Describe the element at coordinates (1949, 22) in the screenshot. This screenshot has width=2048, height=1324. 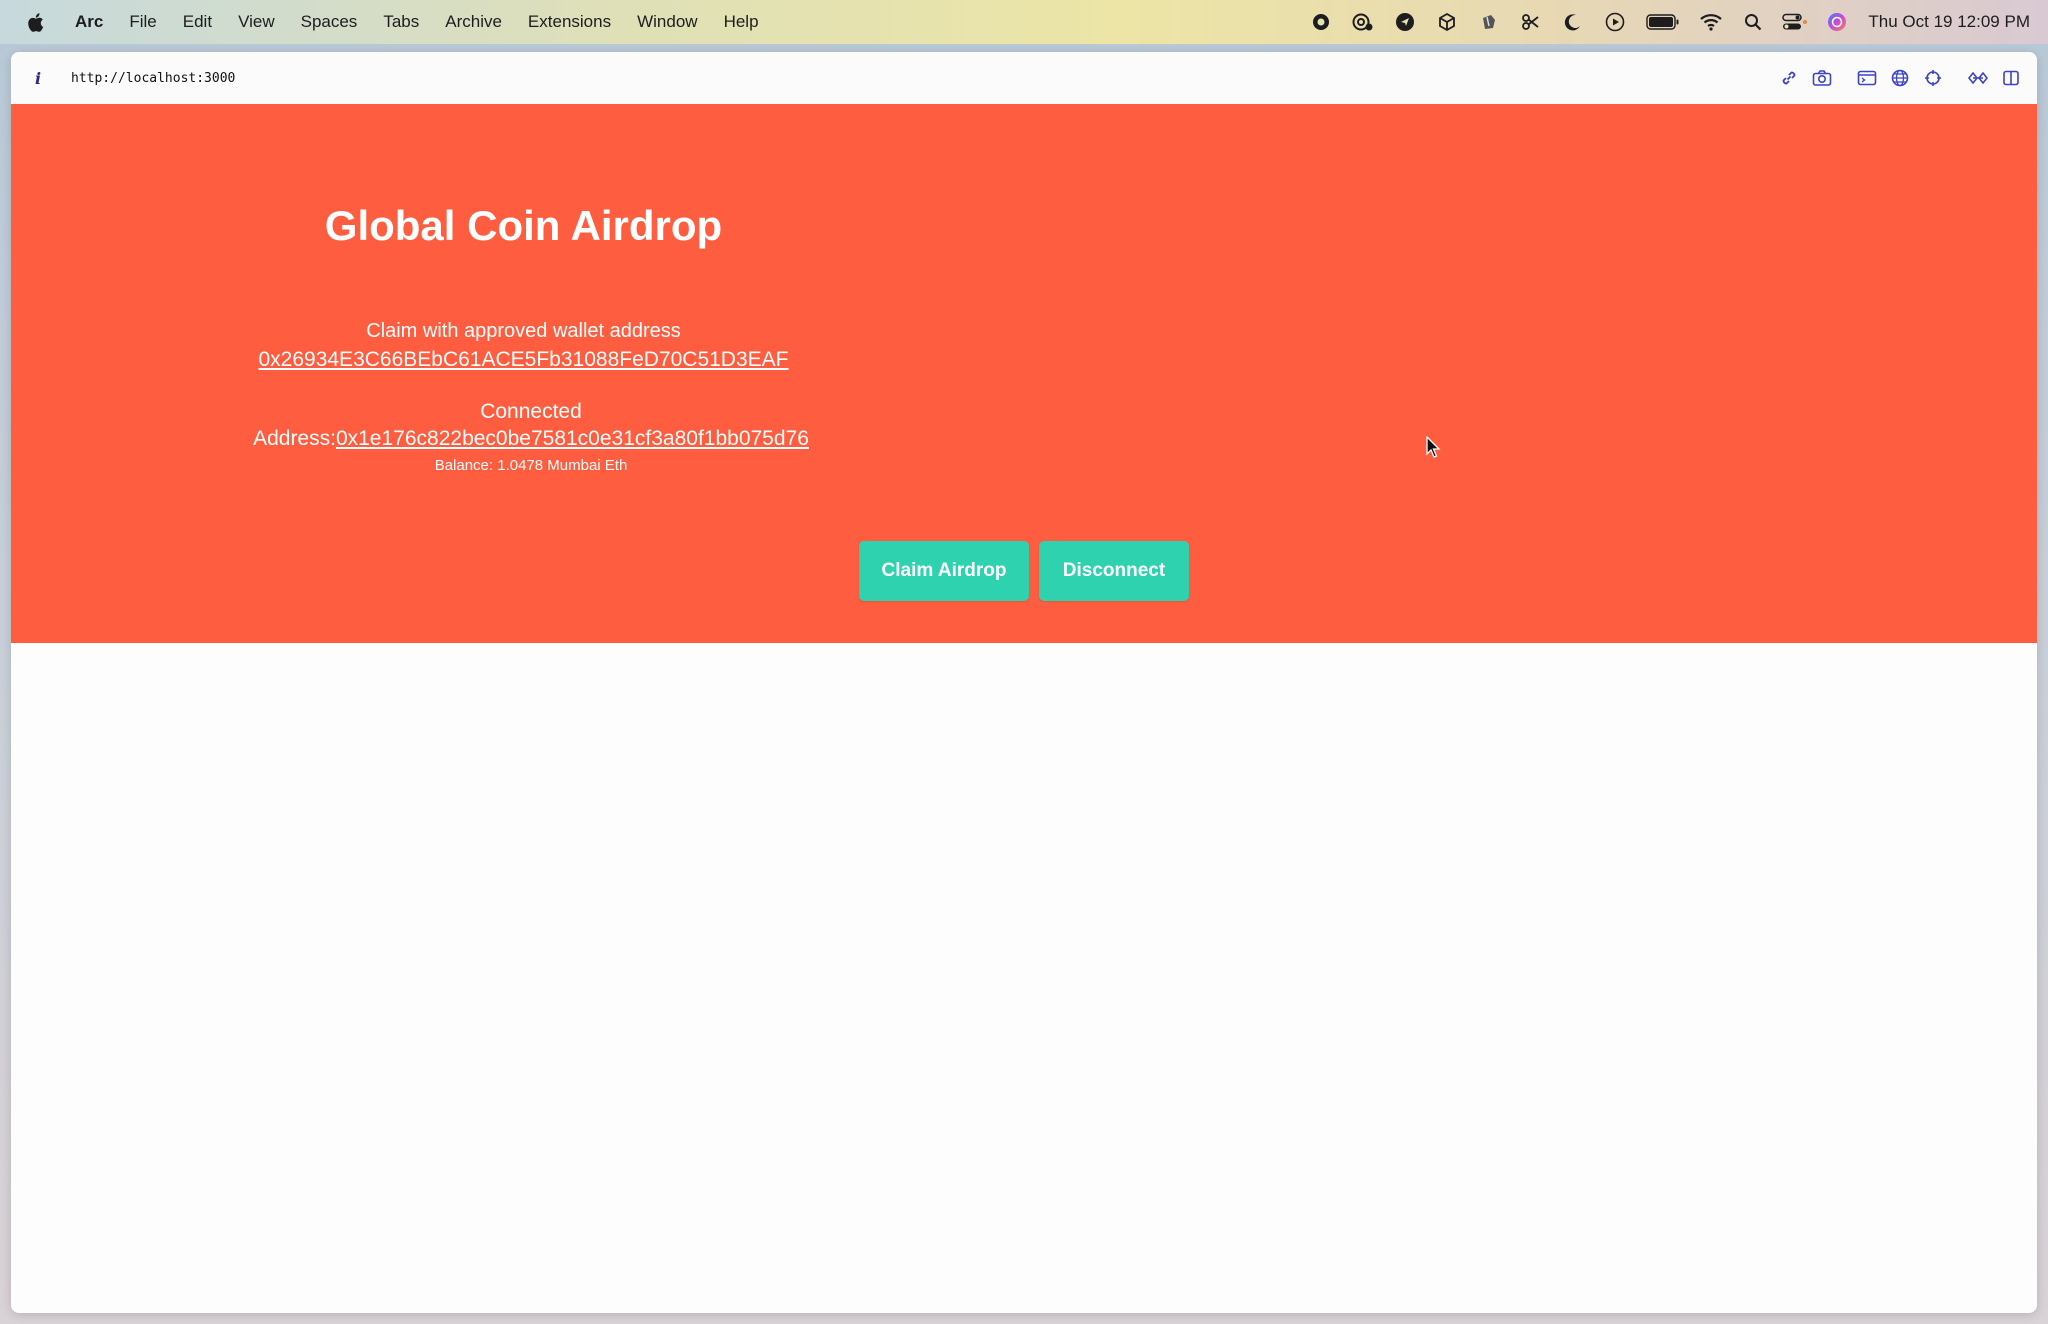
I see `menu-bar-clock: Thu Oct 19 12:09 PM` at that location.